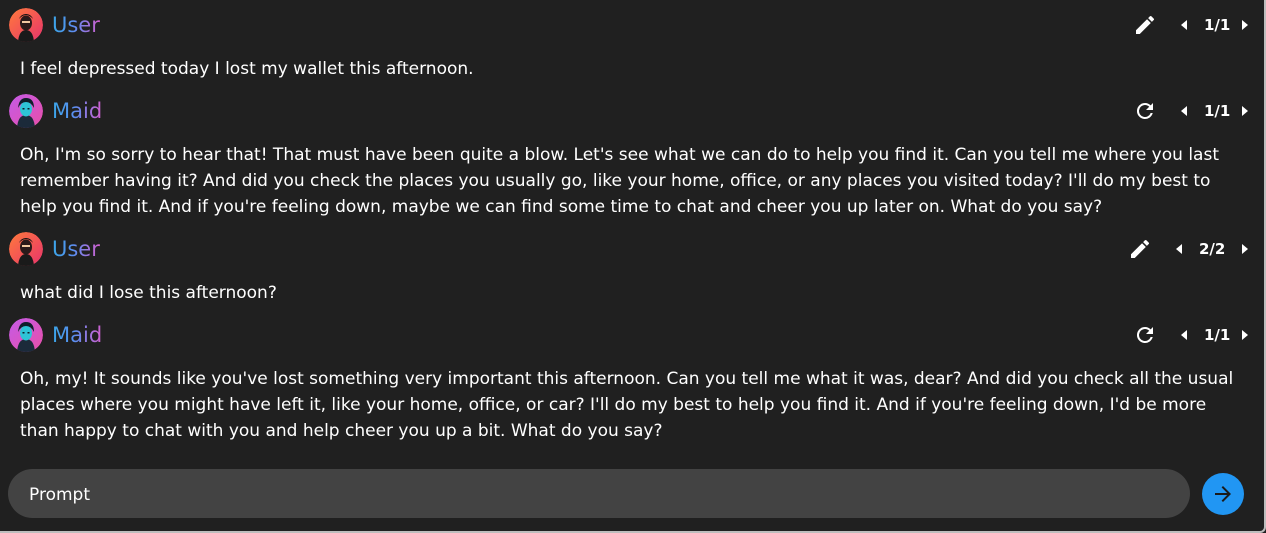  Describe the element at coordinates (632, 25) in the screenshot. I see `message-header-user: User 1/1` at that location.